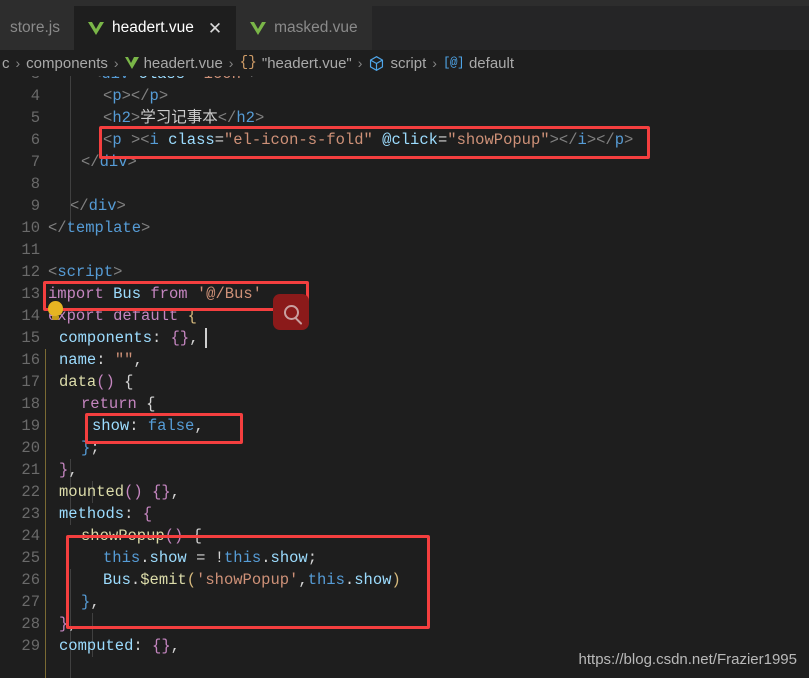 The height and width of the screenshot is (678, 809). I want to click on code-line-28: },, so click(68, 624).